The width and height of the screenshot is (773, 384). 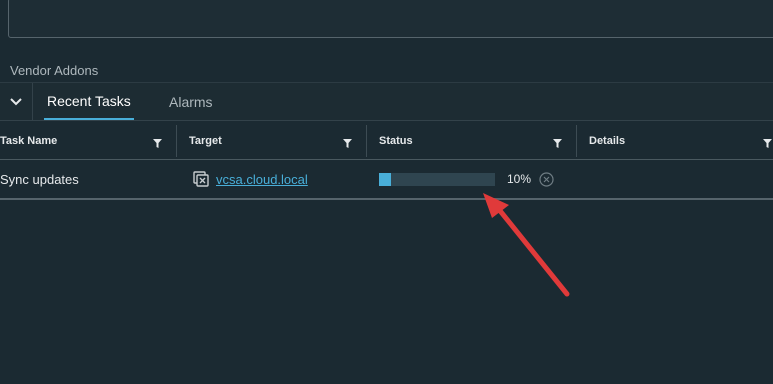 What do you see at coordinates (386, 101) in the screenshot?
I see `tasks-panel-header: Recent Tasks Alarms` at bounding box center [386, 101].